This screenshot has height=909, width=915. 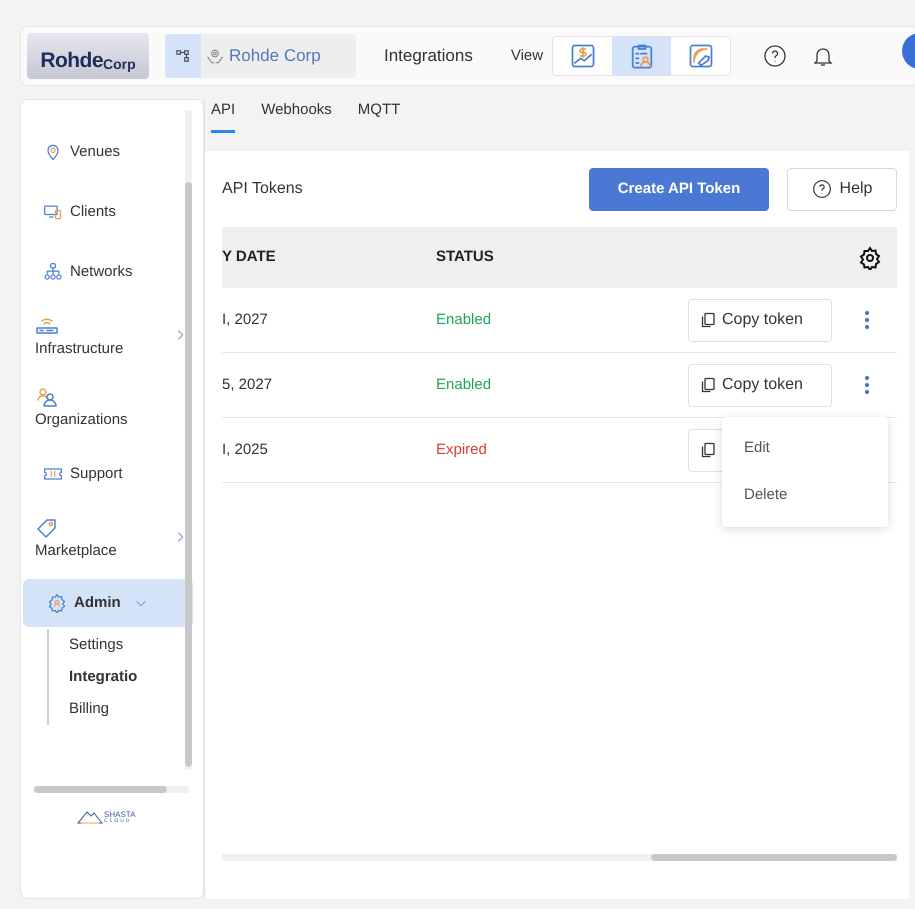 I want to click on view-label: View, so click(x=527, y=56).